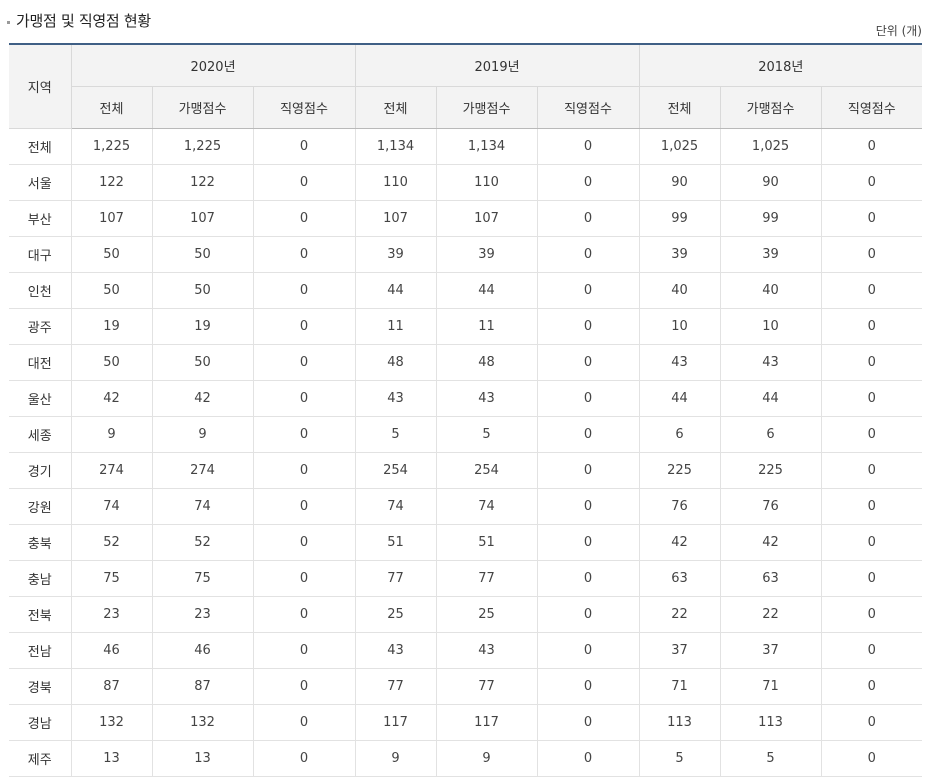 The image size is (938, 779). What do you see at coordinates (770, 650) in the screenshot?
I see `cell-franchise-2018: 37` at bounding box center [770, 650].